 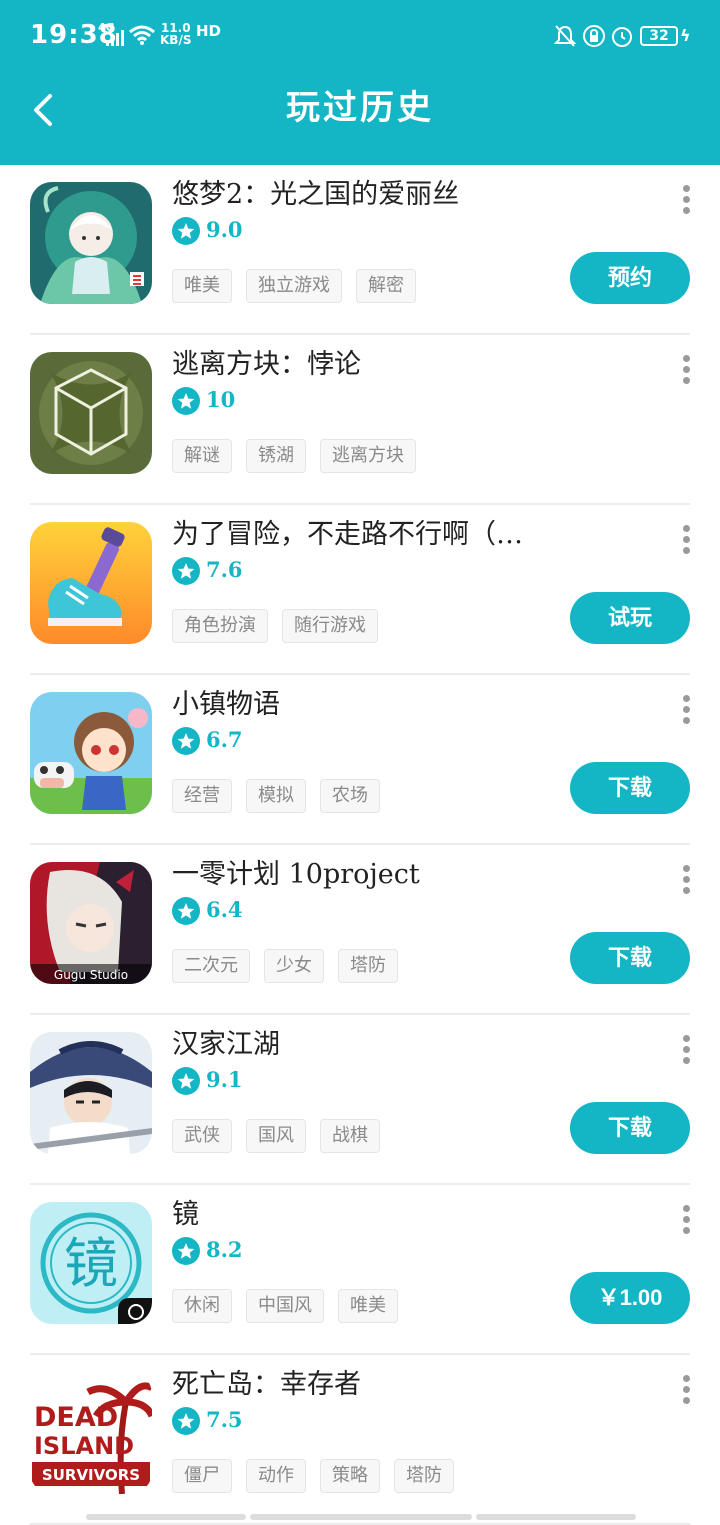 What do you see at coordinates (276, 1476) in the screenshot?
I see `tag: 动作` at bounding box center [276, 1476].